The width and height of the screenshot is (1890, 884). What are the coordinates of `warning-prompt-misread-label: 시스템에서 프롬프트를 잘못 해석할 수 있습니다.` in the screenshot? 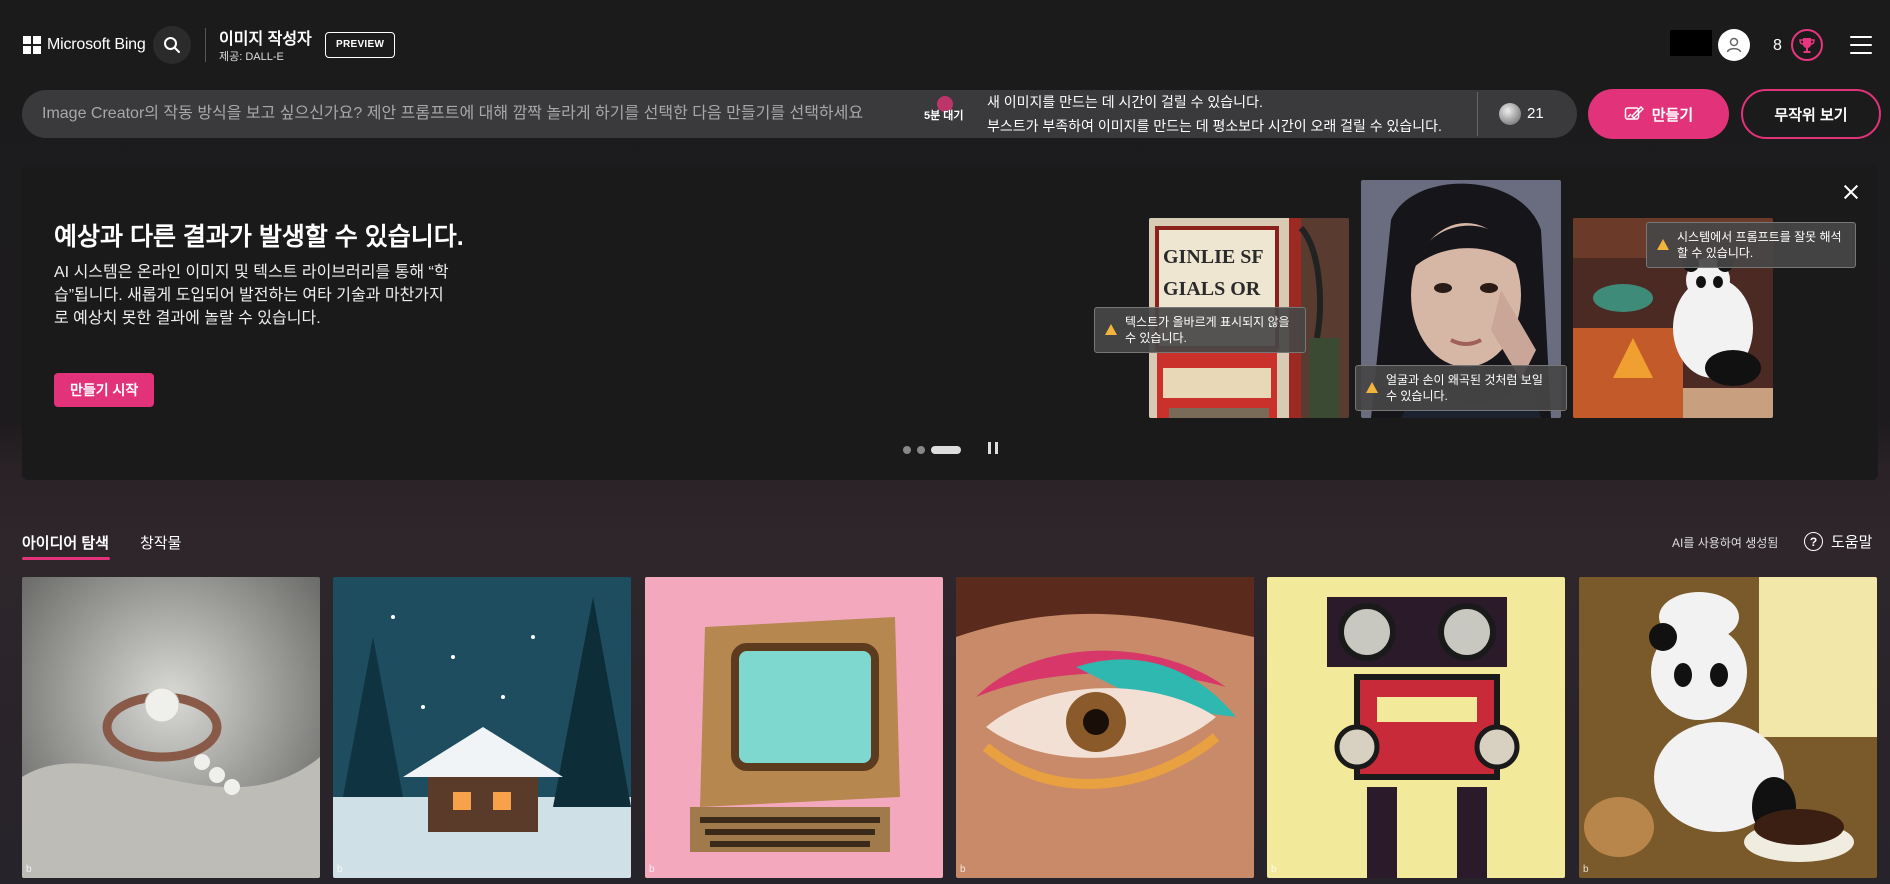 It's located at (1759, 245).